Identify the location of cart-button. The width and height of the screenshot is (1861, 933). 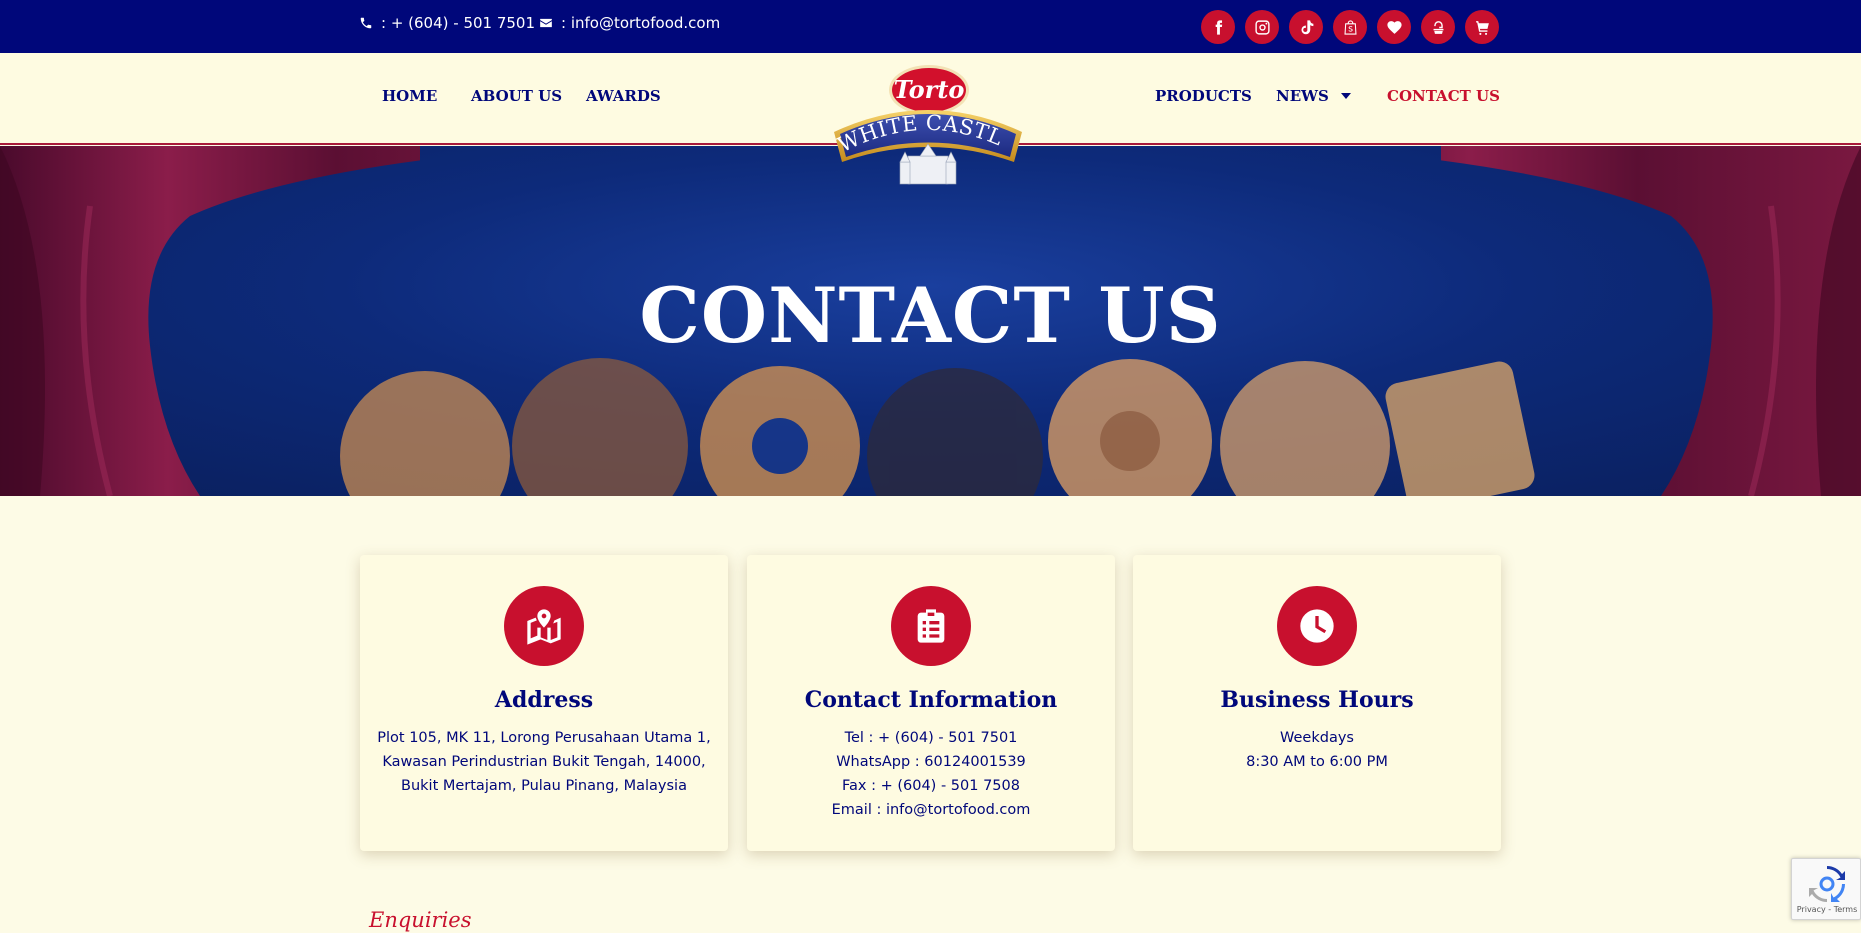
(1482, 27).